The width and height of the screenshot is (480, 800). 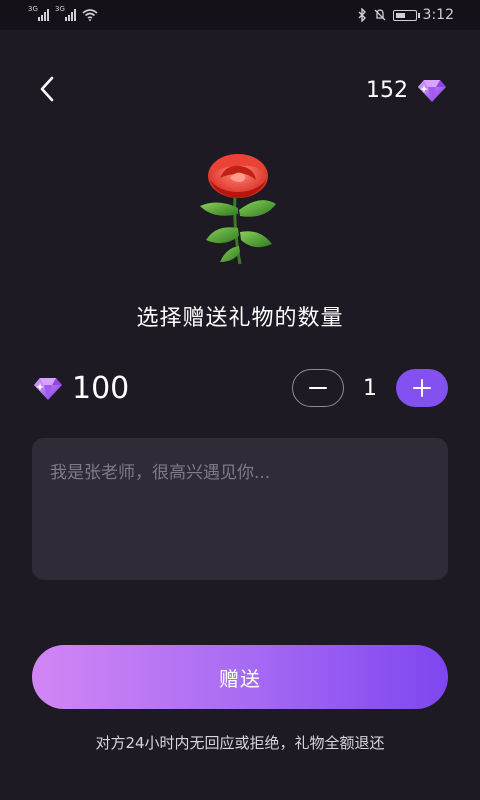 I want to click on increase-button, so click(x=422, y=388).